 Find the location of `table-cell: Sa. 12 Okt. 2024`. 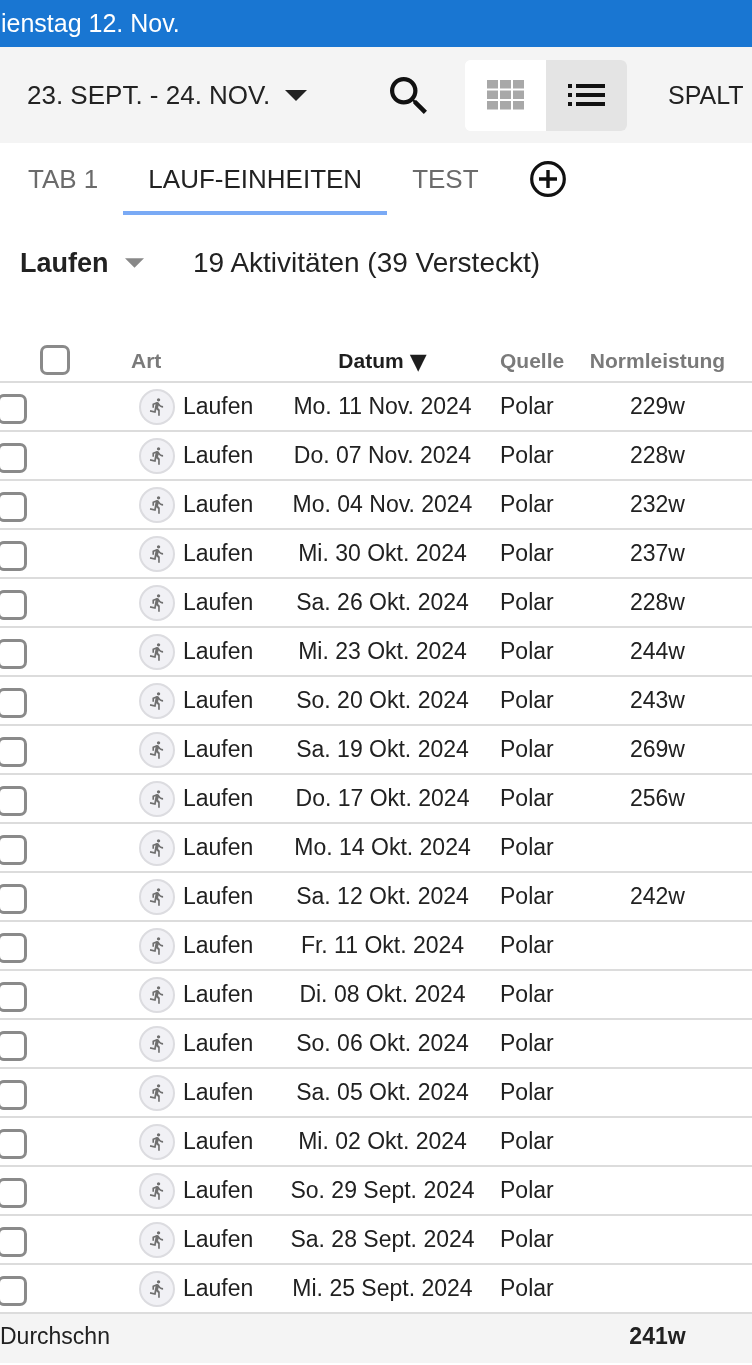

table-cell: Sa. 12 Okt. 2024 is located at coordinates (382, 896).